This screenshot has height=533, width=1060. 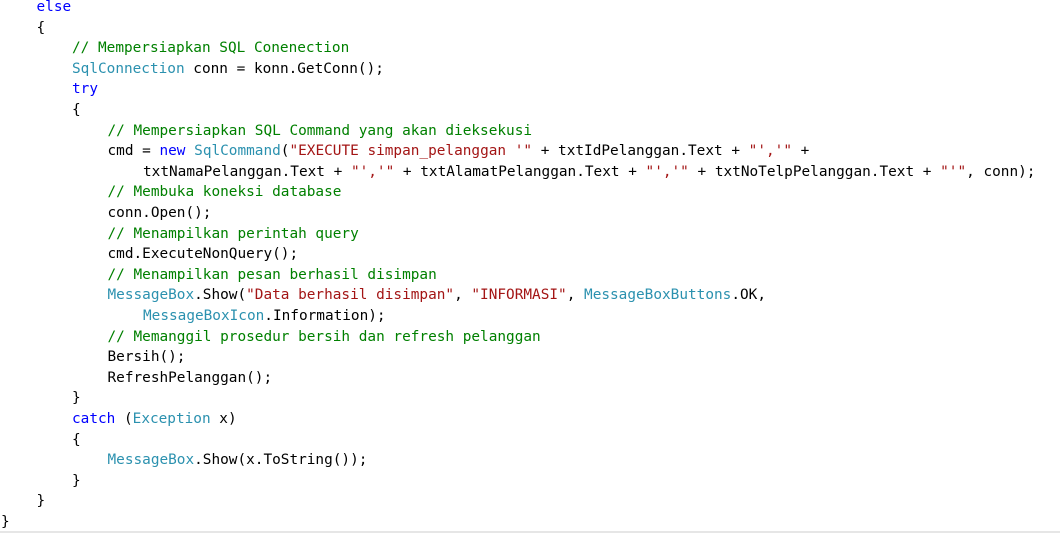 I want to click on code-token-comment: // Menampilkan pesan berhasil disimpan, so click(x=272, y=274).